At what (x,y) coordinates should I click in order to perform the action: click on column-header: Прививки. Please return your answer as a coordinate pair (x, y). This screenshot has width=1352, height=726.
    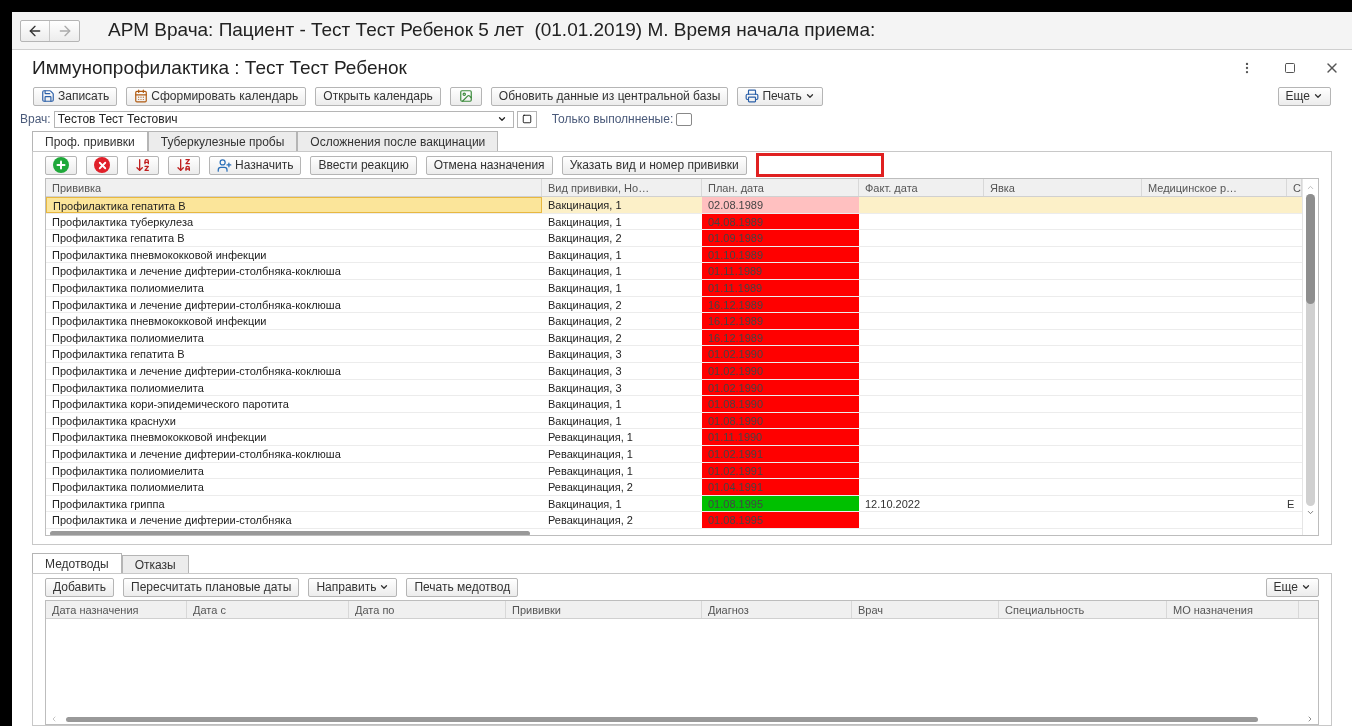
    Looking at the image, I should click on (604, 609).